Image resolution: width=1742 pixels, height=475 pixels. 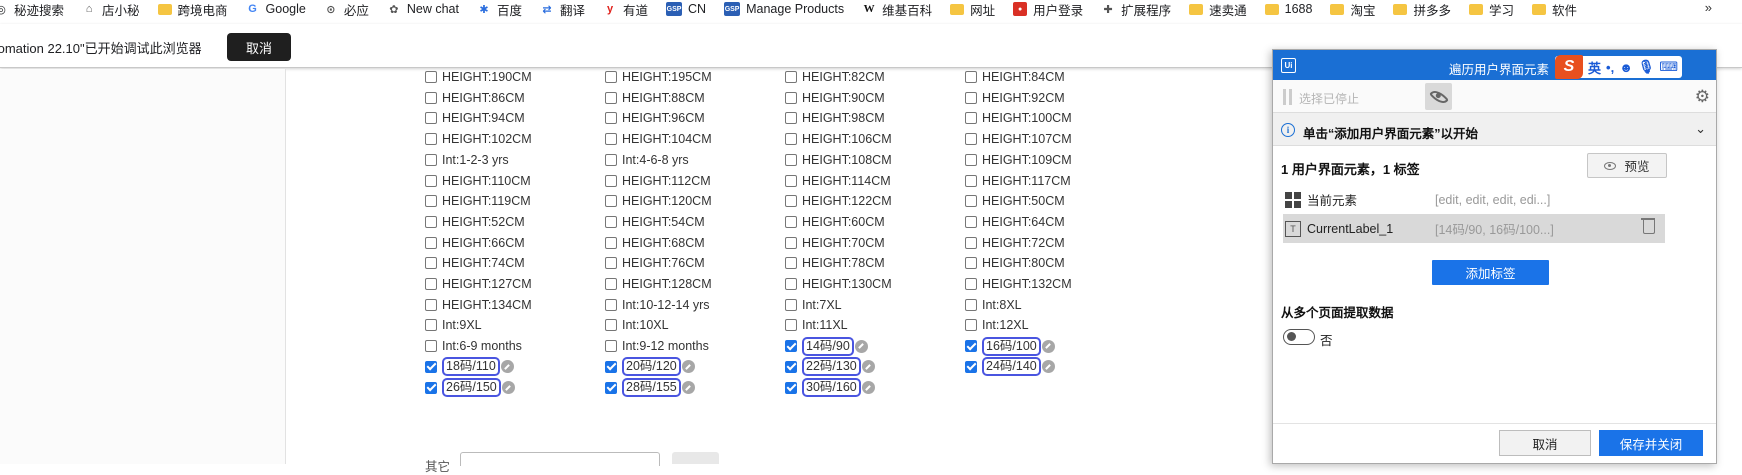 I want to click on size-option: 28码/155, so click(x=650, y=388).